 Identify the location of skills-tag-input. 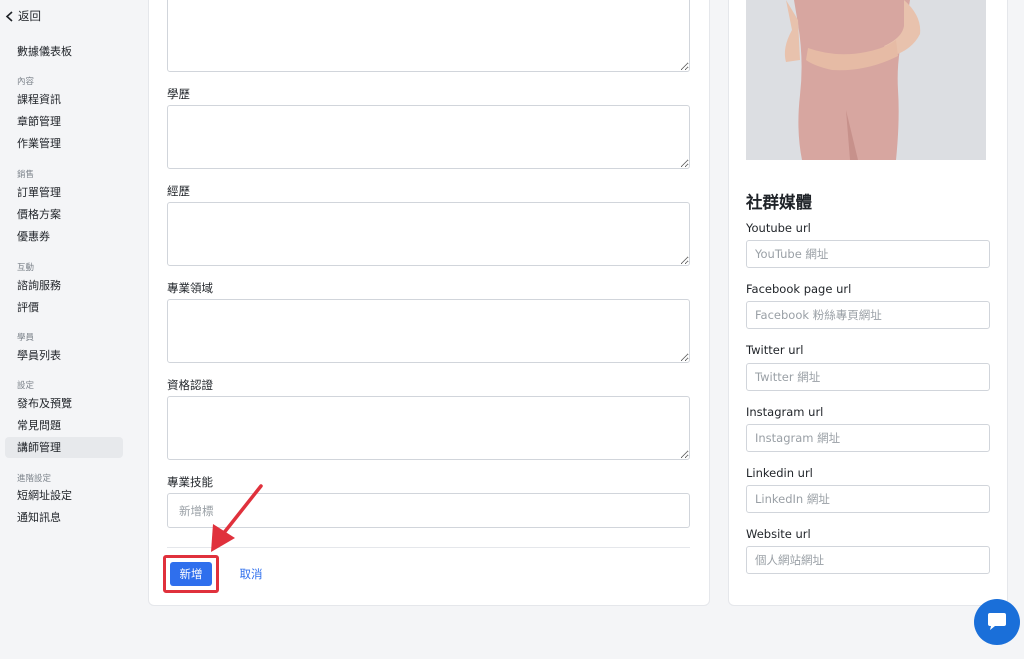
(428, 510).